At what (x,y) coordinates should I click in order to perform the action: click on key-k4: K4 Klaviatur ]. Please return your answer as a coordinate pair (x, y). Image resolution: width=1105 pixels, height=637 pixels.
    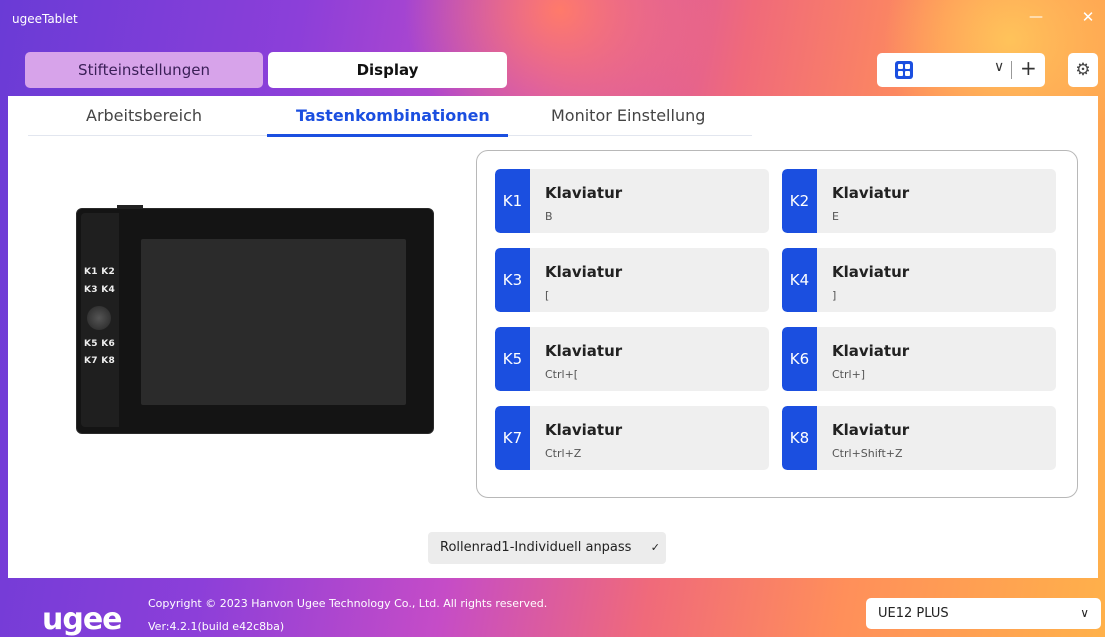
    Looking at the image, I should click on (919, 280).